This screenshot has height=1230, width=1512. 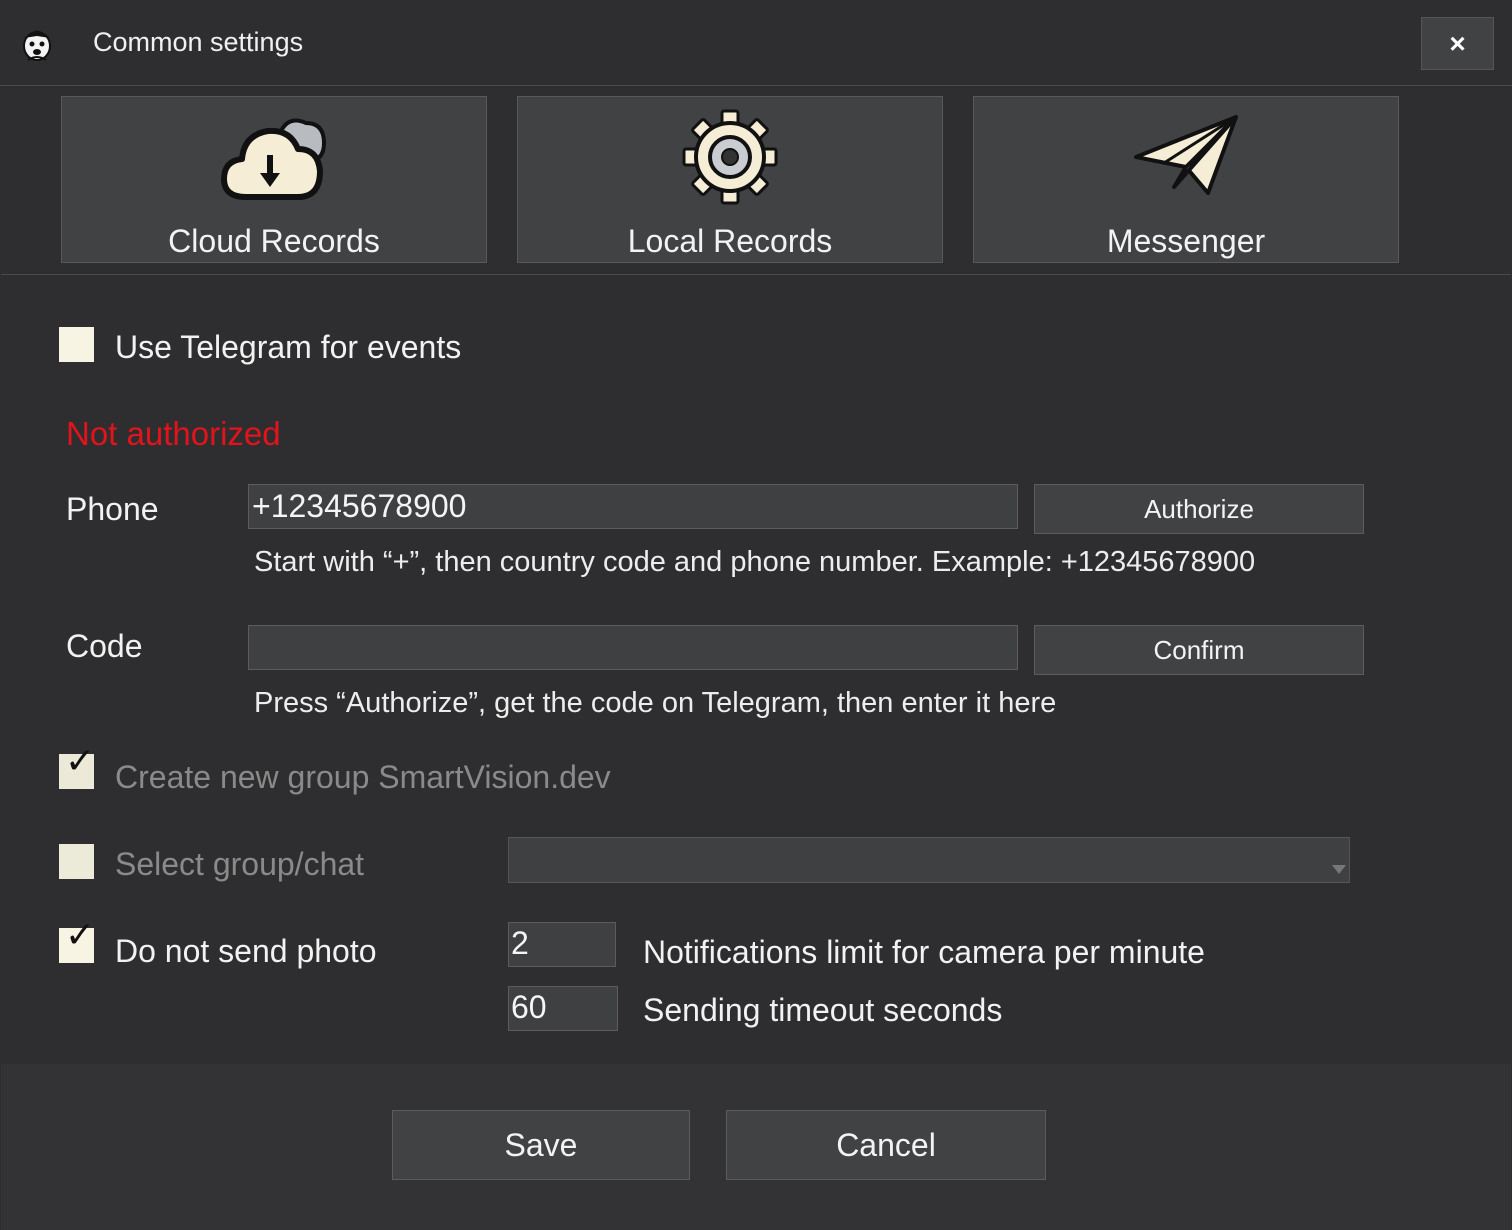 I want to click on select-group-label: Select group/chat, so click(x=240, y=864).